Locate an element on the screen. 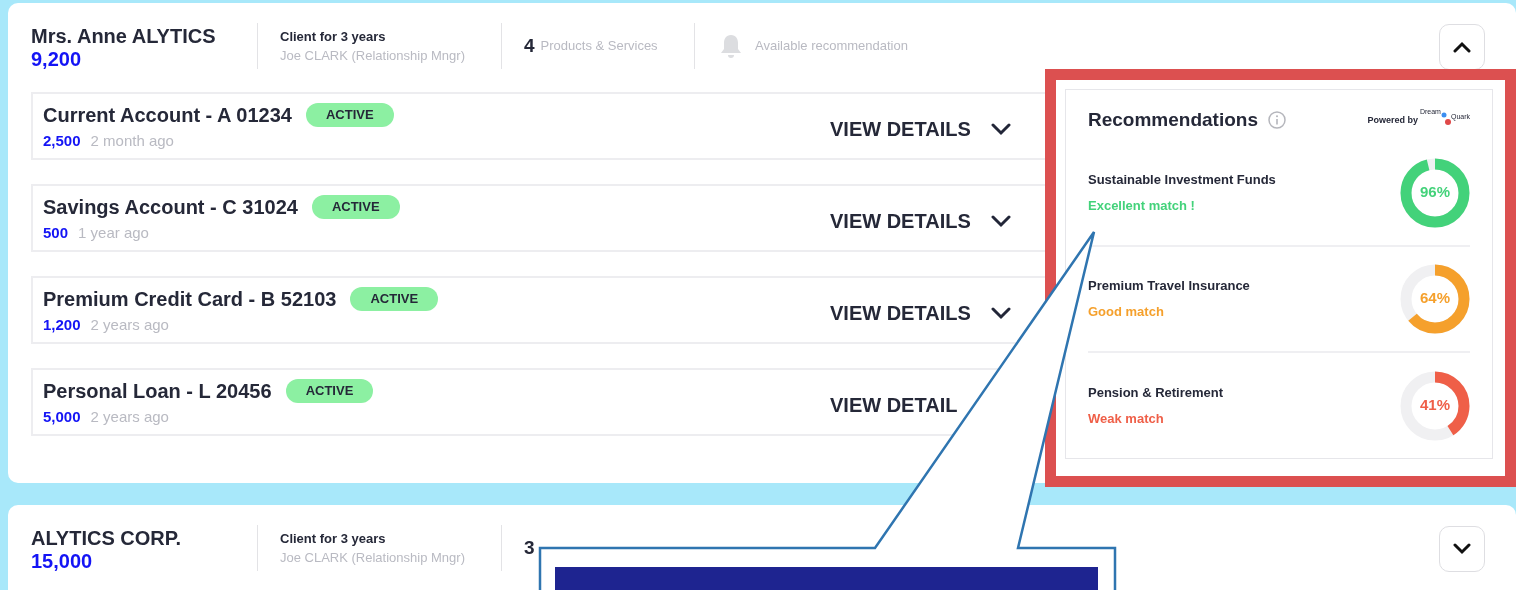 Image resolution: width=1516 pixels, height=590 pixels. product-balance: 5,000 is located at coordinates (62, 417).